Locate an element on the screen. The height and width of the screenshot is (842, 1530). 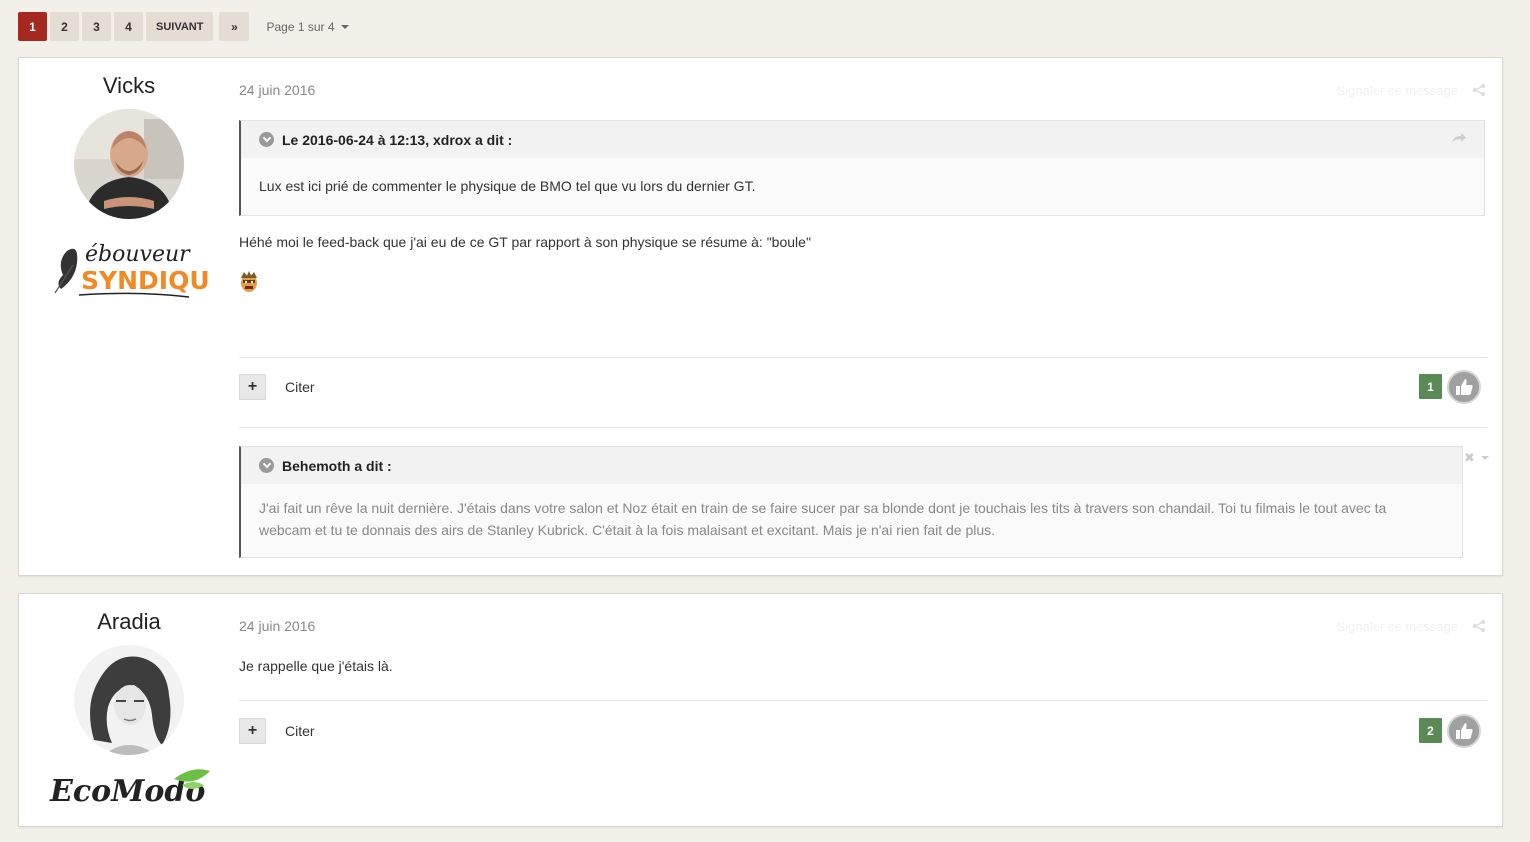
member-badge: ébouveur SYNDIQUÉ is located at coordinates (138, 268).